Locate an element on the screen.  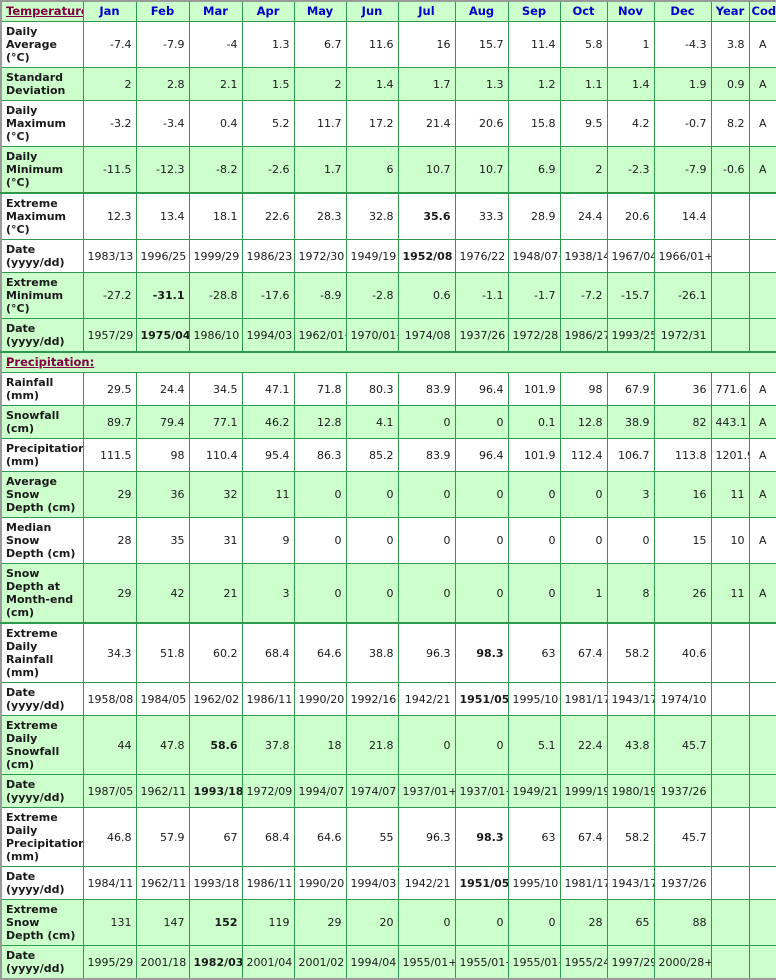
data-cell: 8.2 is located at coordinates (730, 123).